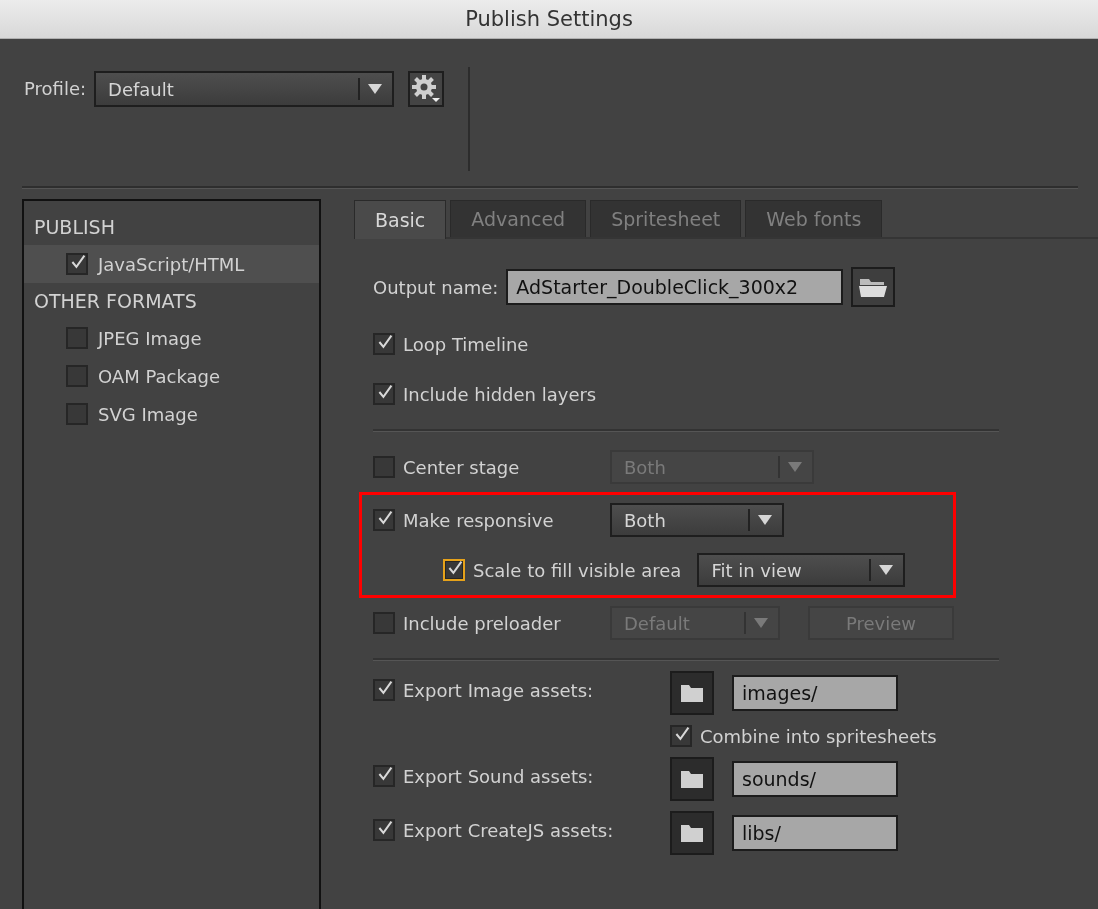 Image resolution: width=1098 pixels, height=909 pixels. I want to click on checkbox-label: Export Image assets:, so click(498, 690).